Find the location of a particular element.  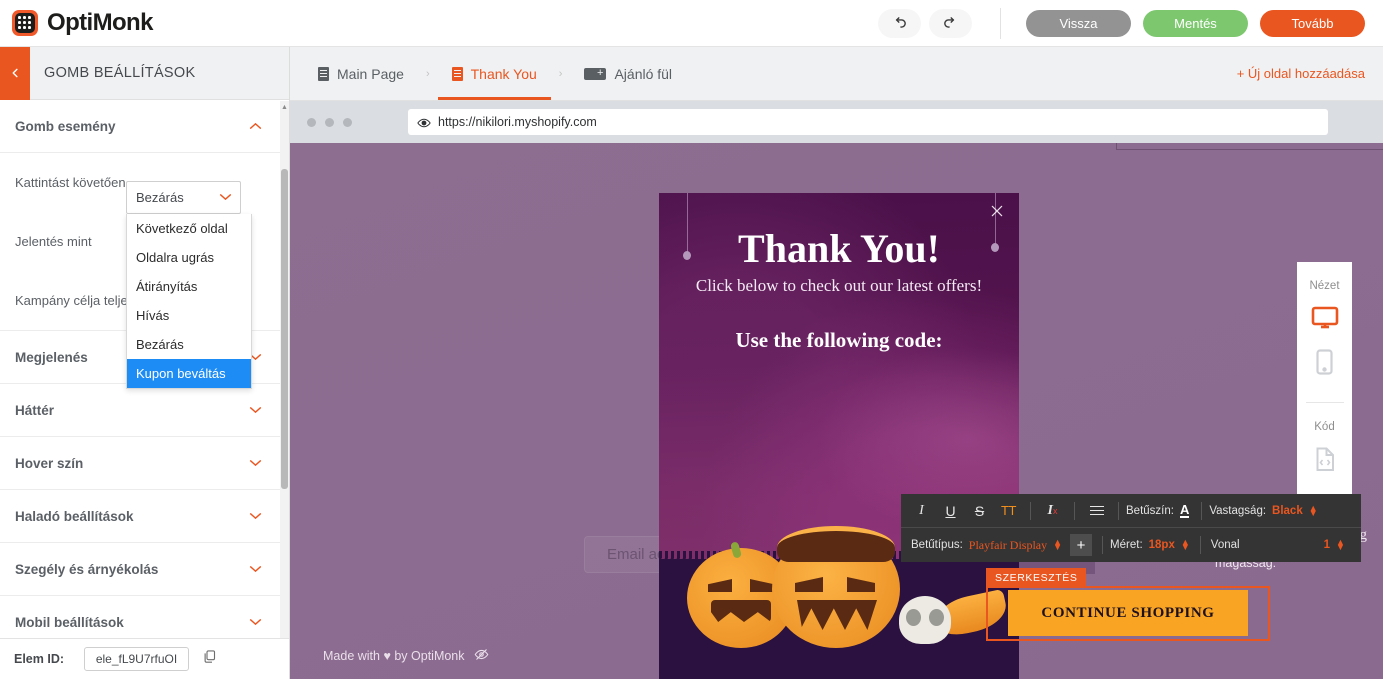

url-bar: https://nikilori.myshopify.com is located at coordinates (868, 122).